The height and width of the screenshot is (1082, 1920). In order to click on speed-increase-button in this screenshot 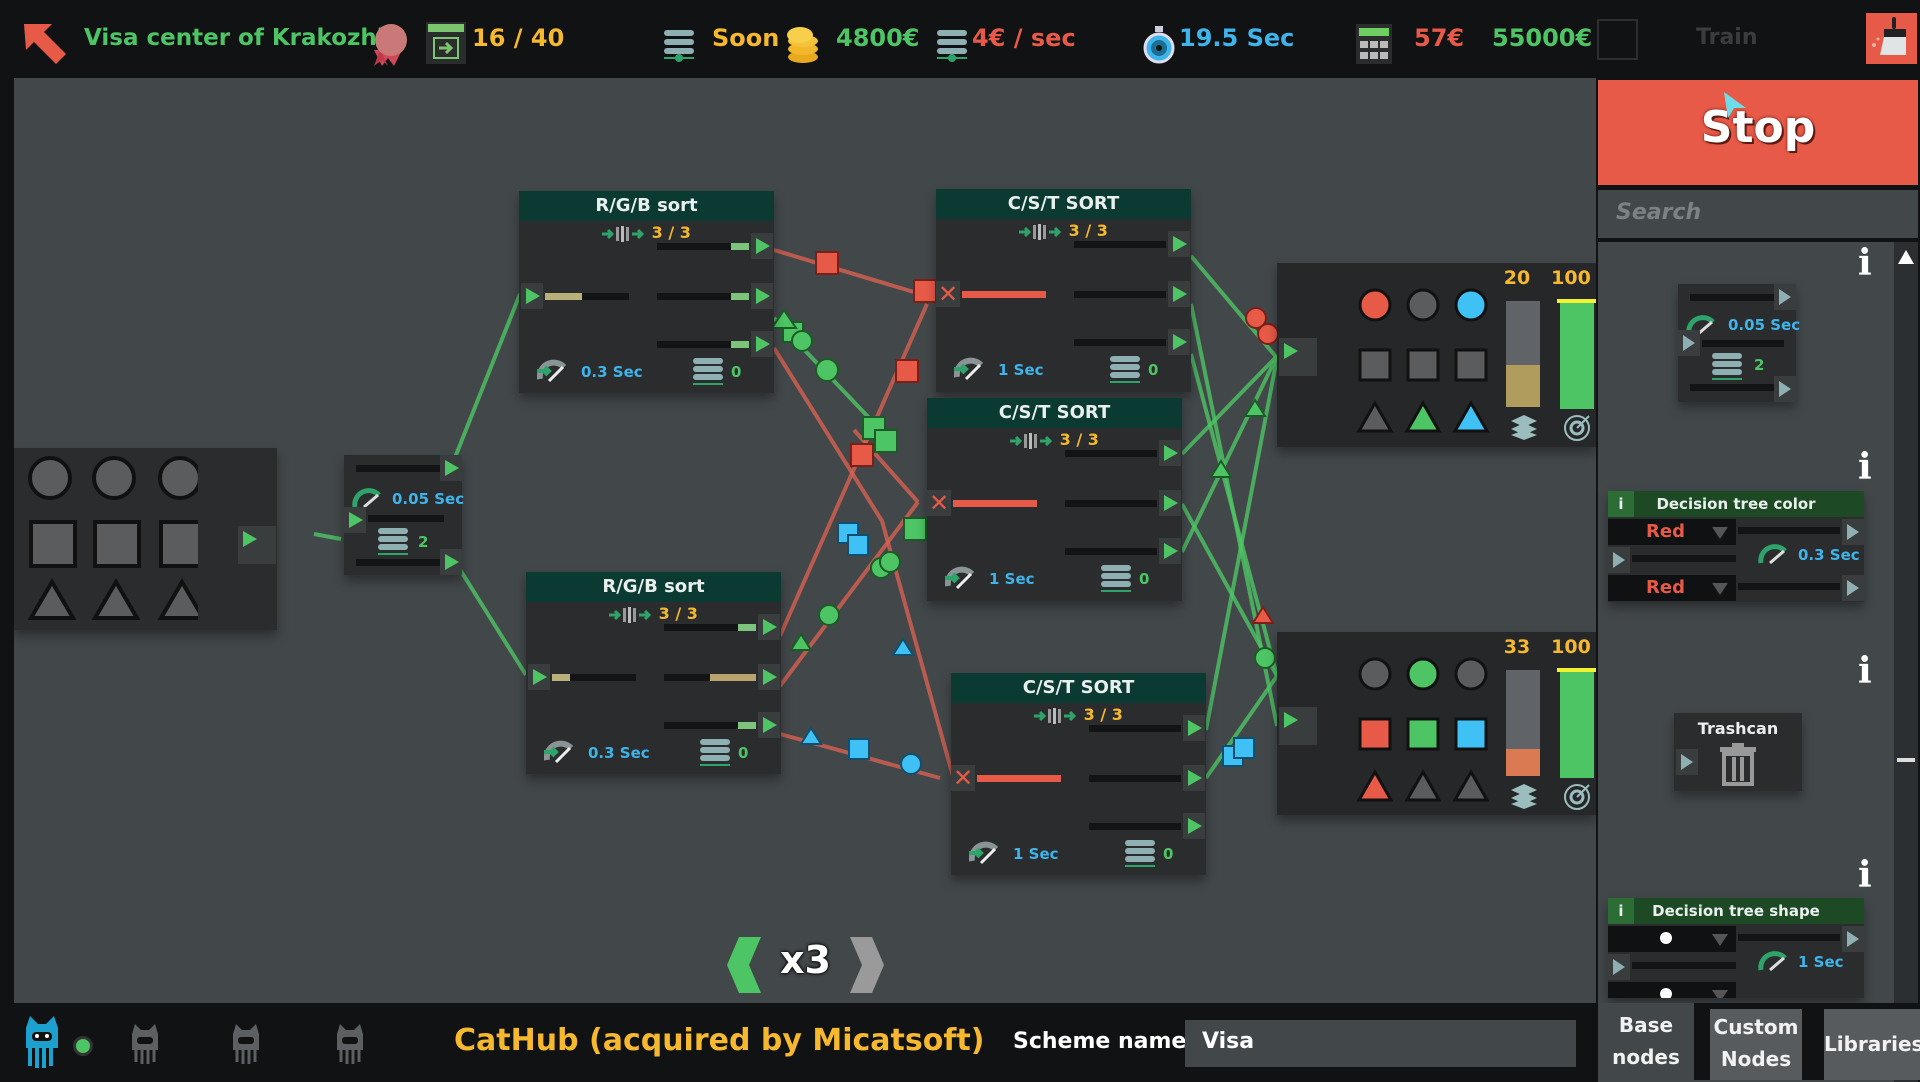, I will do `click(867, 965)`.